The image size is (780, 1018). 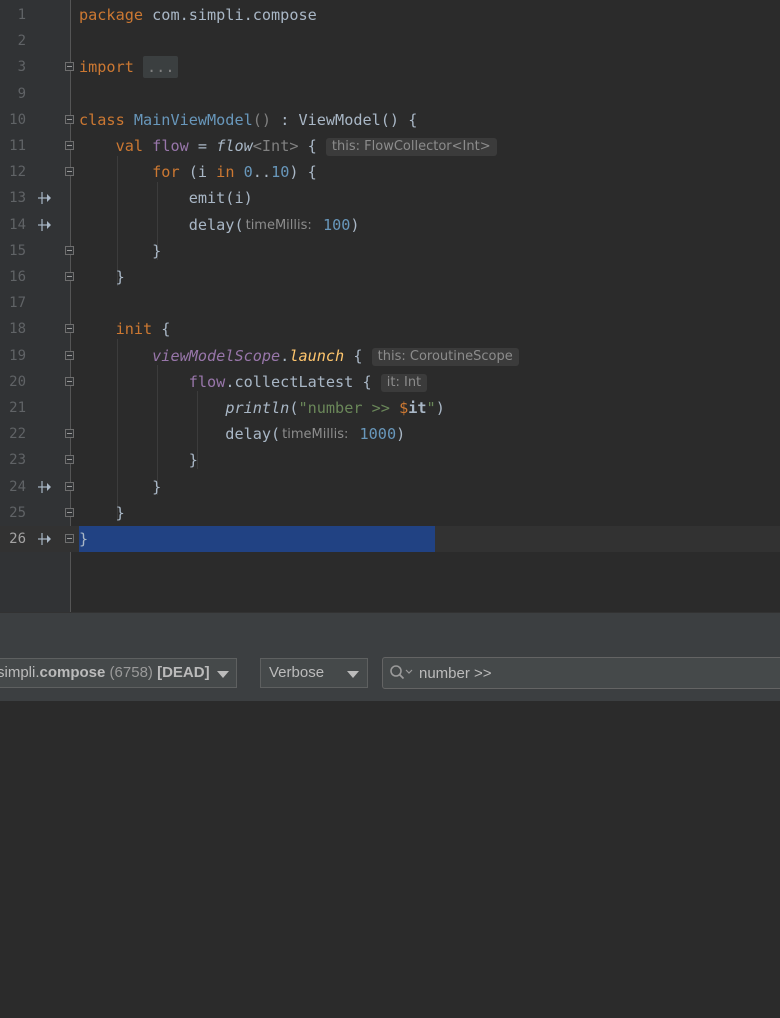 What do you see at coordinates (161, 224) in the screenshot?
I see `code-token: delay(` at bounding box center [161, 224].